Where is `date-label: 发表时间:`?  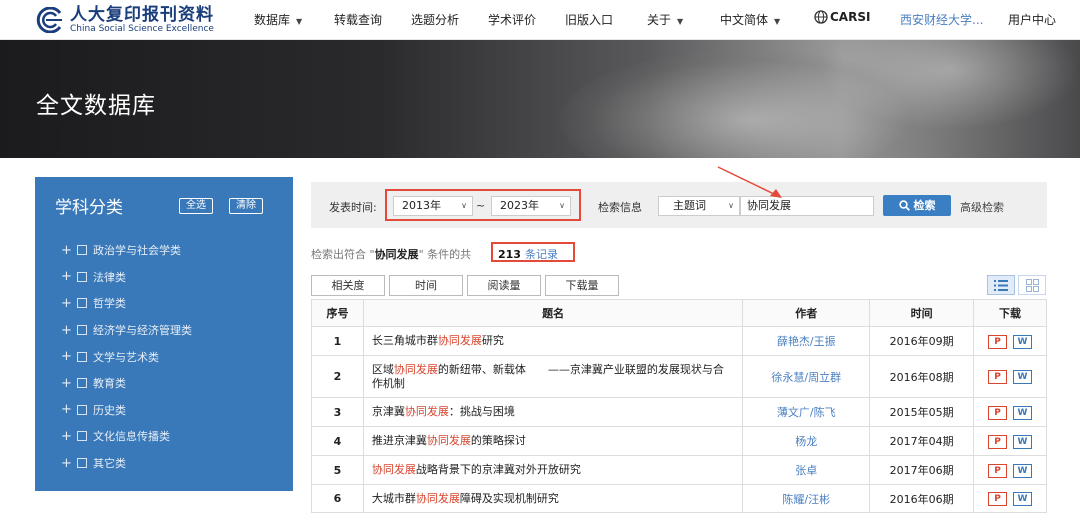 date-label: 发表时间: is located at coordinates (353, 207).